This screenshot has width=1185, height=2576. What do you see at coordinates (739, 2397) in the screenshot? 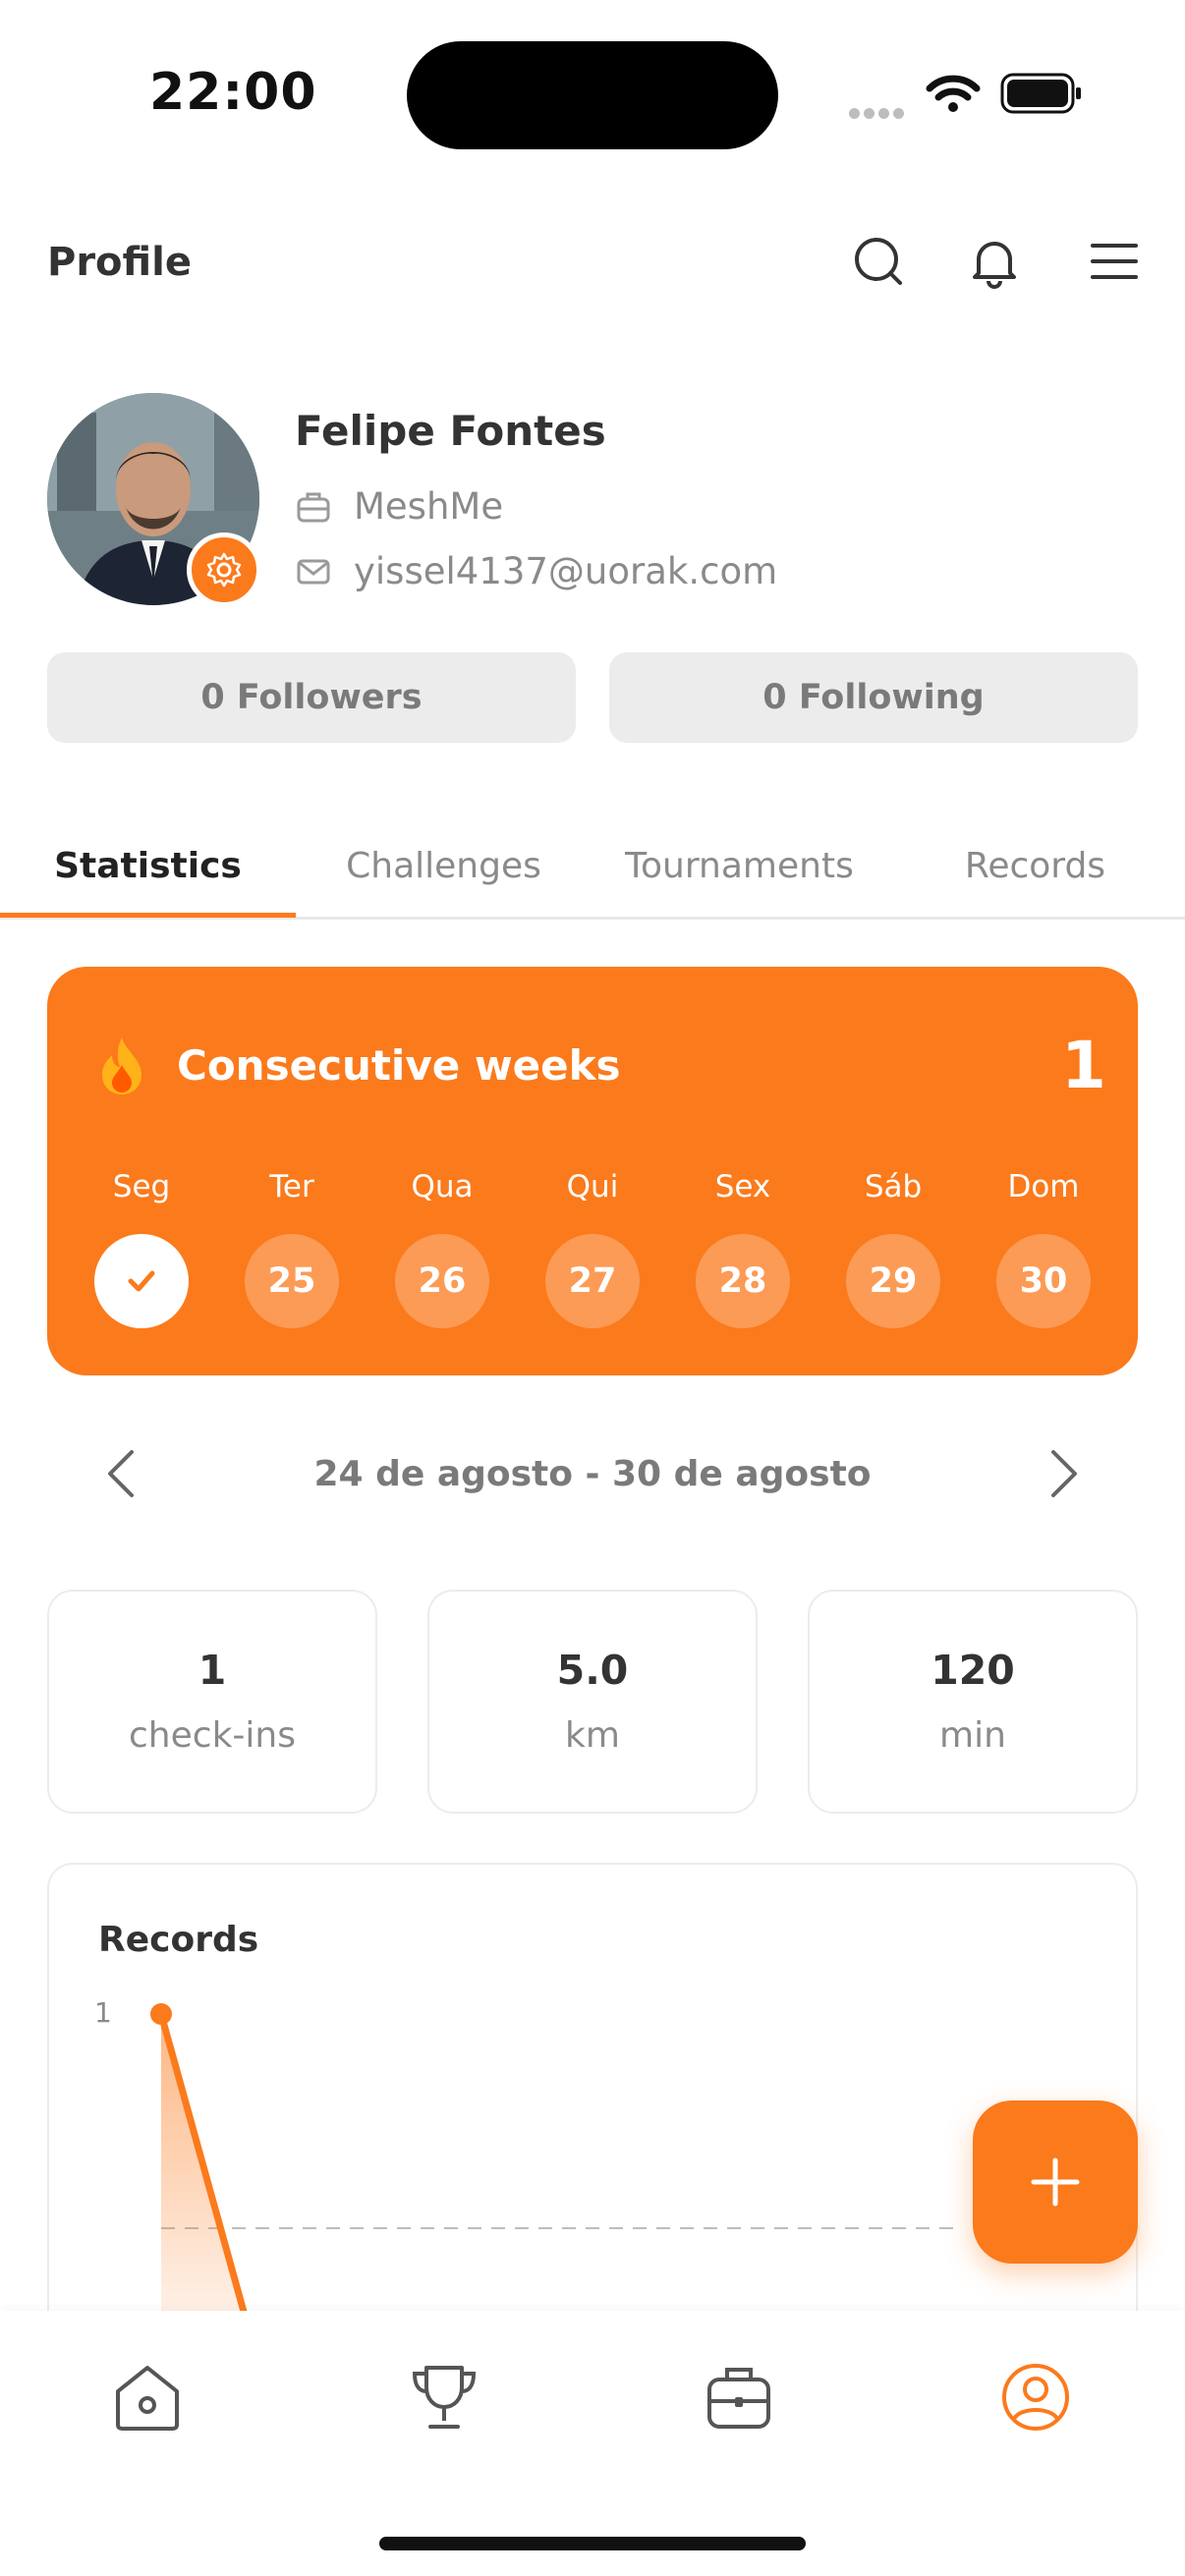
I see `briefcase-nav-icon` at bounding box center [739, 2397].